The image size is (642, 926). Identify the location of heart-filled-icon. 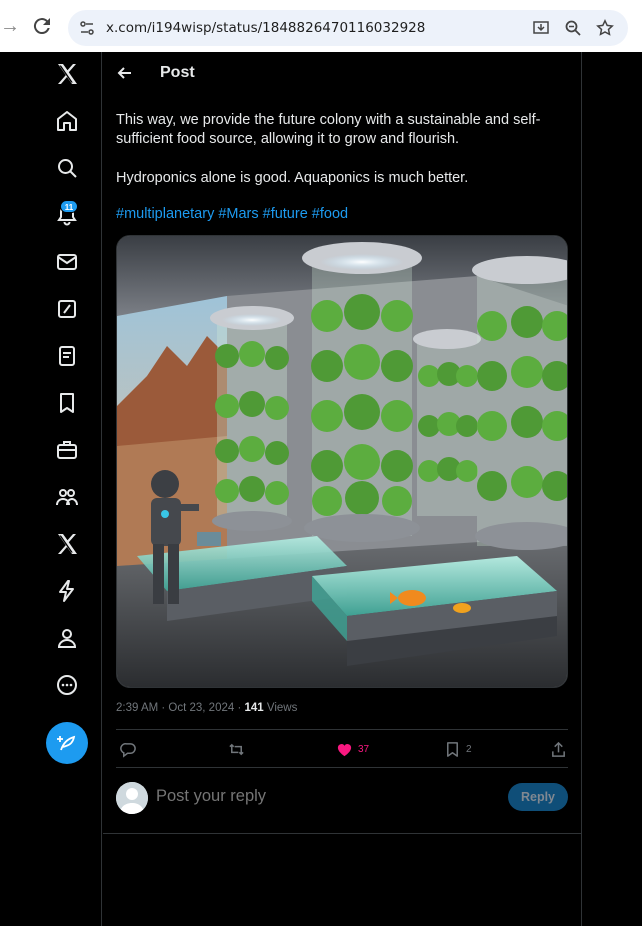
(344, 749).